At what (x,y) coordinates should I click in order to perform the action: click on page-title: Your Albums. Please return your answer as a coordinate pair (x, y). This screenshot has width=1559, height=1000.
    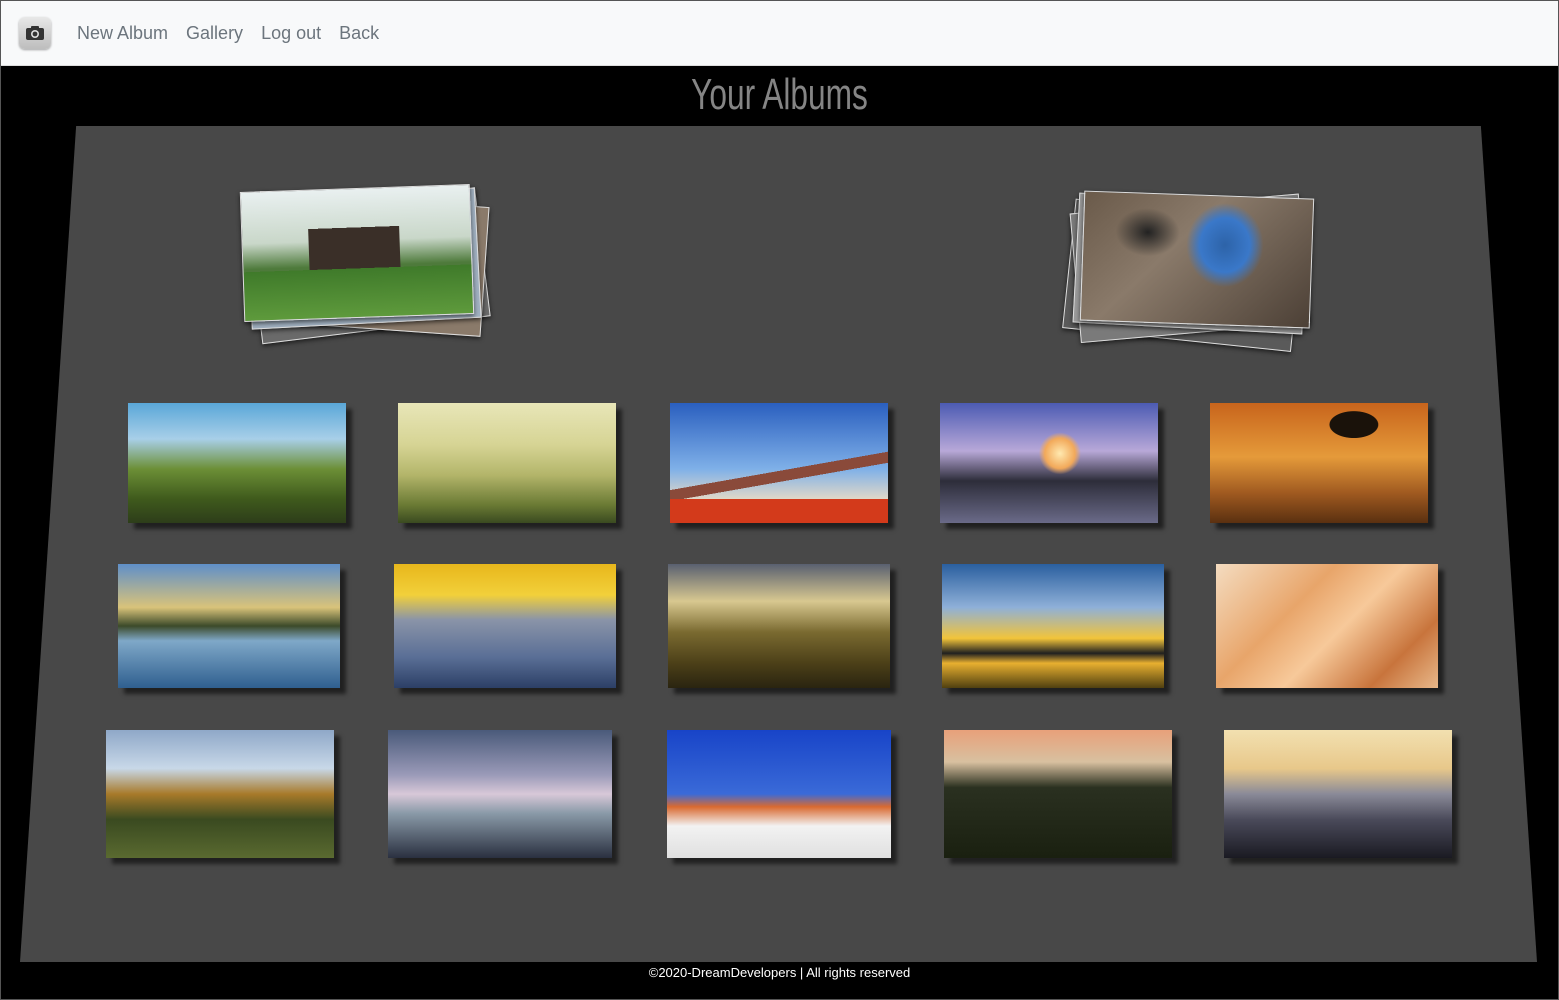
    Looking at the image, I should click on (779, 94).